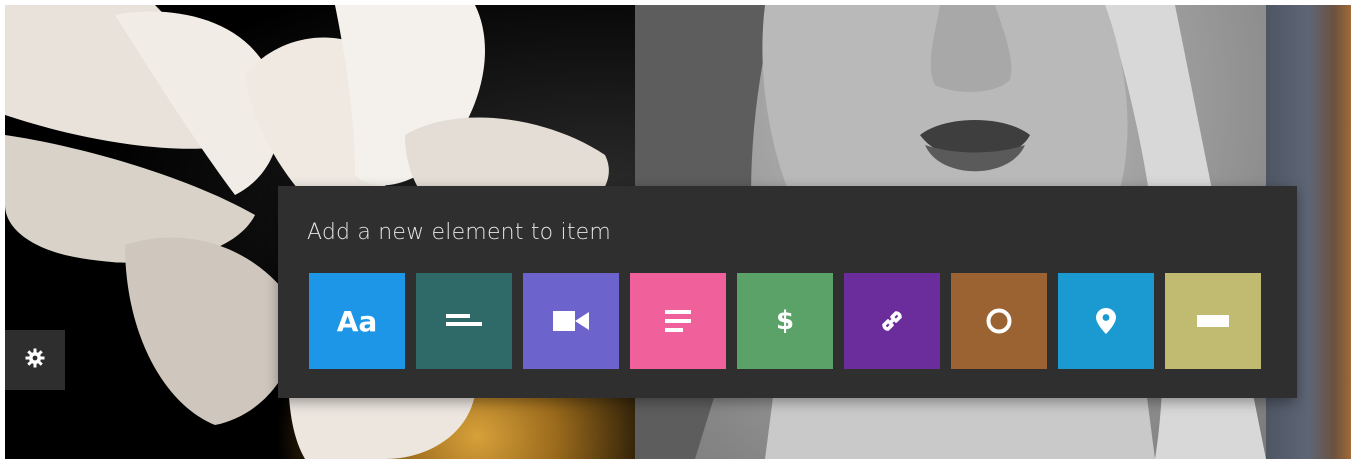  I want to click on paragraph-lines-icon, so click(678, 321).